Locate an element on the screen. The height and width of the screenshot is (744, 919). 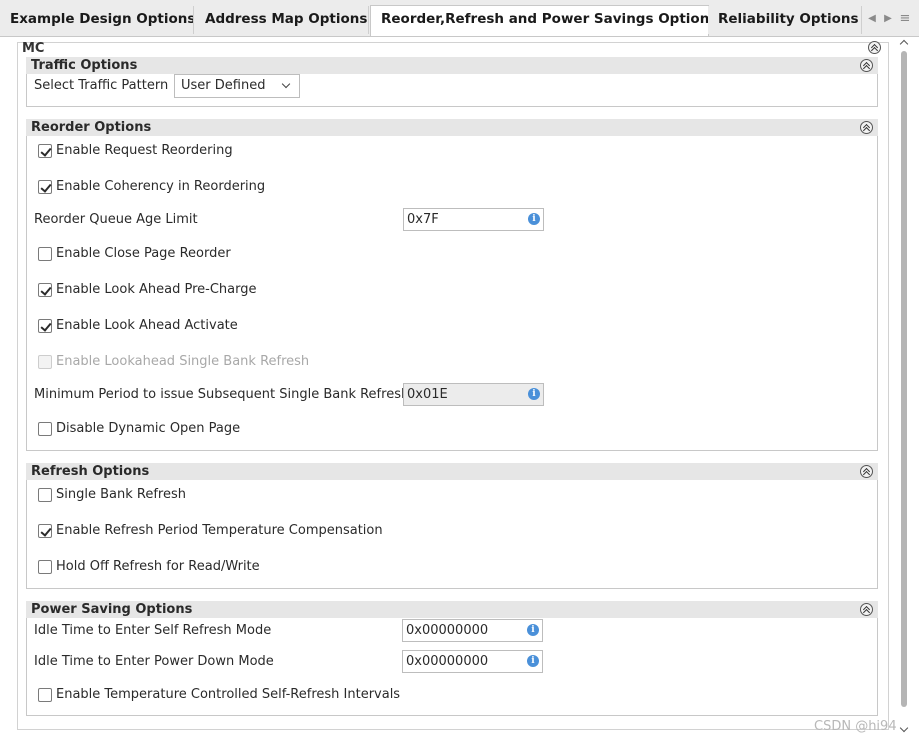
self-refresh-idle-input: 0x00000000 i is located at coordinates (472, 630).